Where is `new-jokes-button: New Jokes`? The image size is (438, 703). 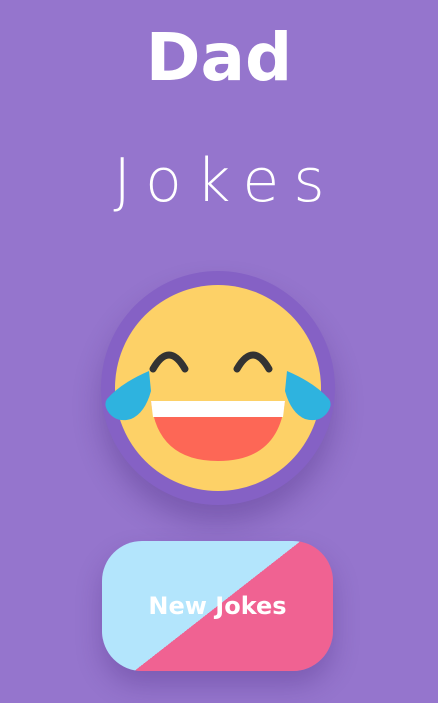
new-jokes-button: New Jokes is located at coordinates (217, 606).